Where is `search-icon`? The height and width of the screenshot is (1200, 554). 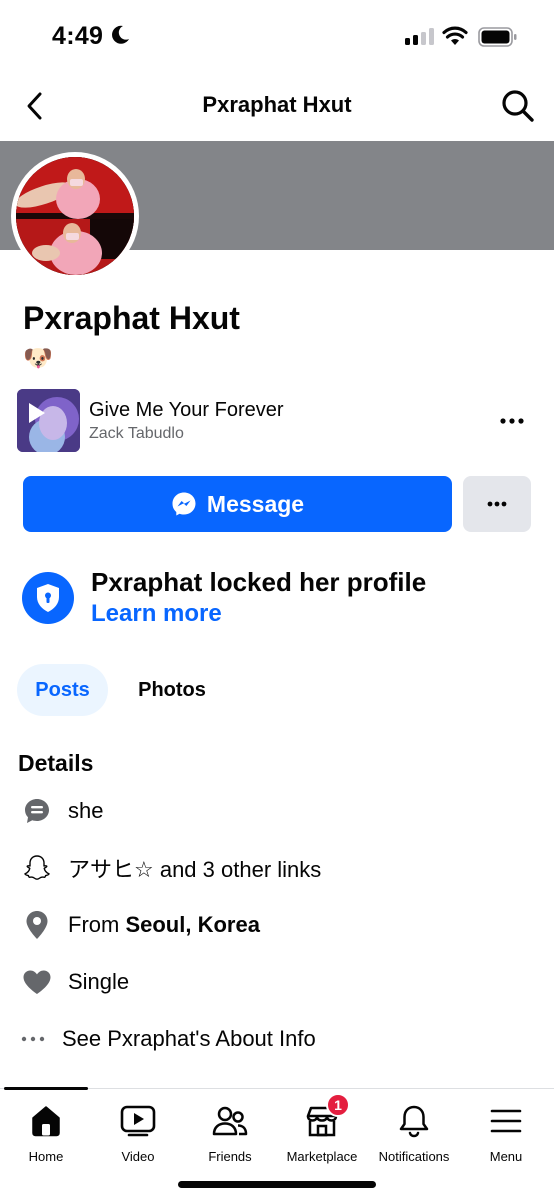
search-icon is located at coordinates (518, 106).